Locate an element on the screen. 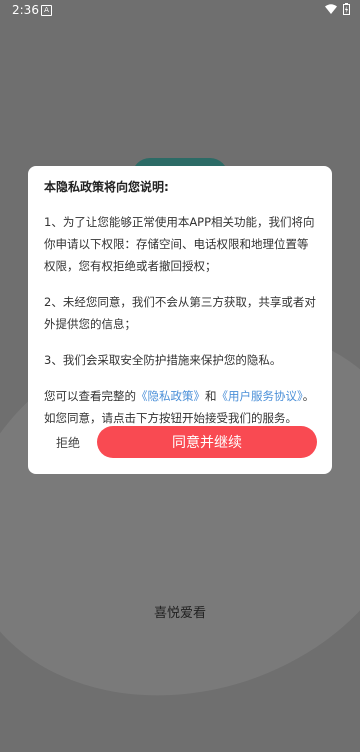  dialog-title: 本隐私政策将向您说明: is located at coordinates (106, 187).